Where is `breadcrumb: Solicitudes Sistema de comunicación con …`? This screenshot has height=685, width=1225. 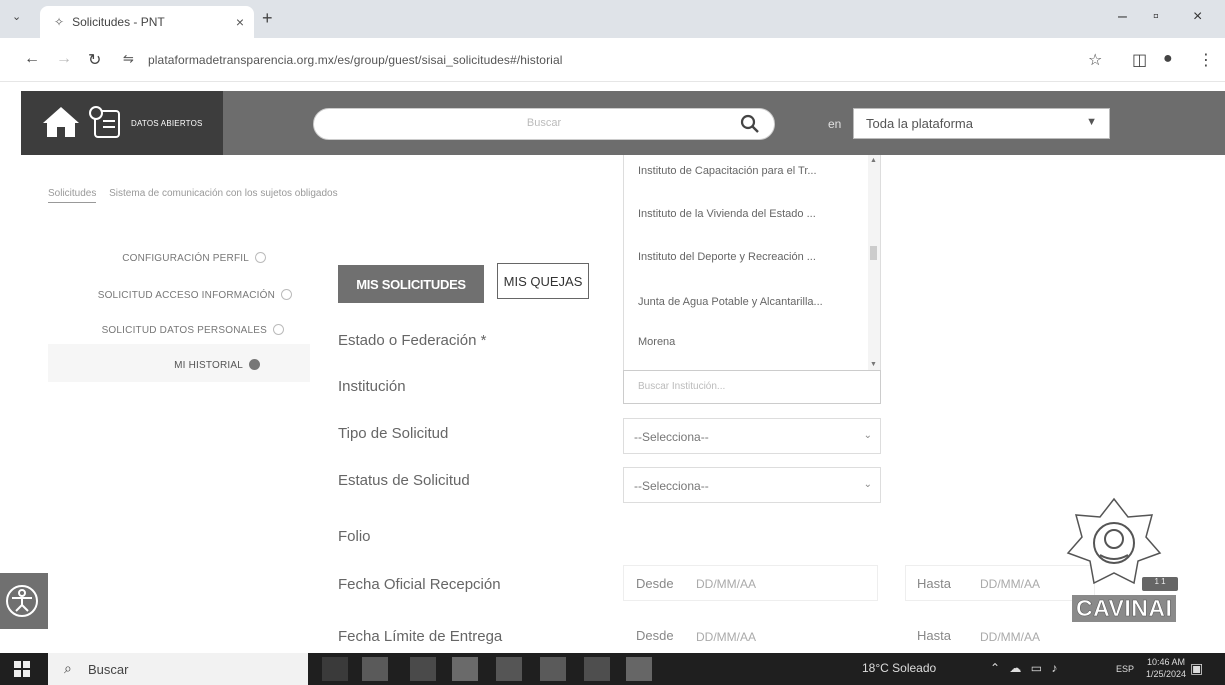
breadcrumb: Solicitudes Sistema de comunicación con … is located at coordinates (198, 195).